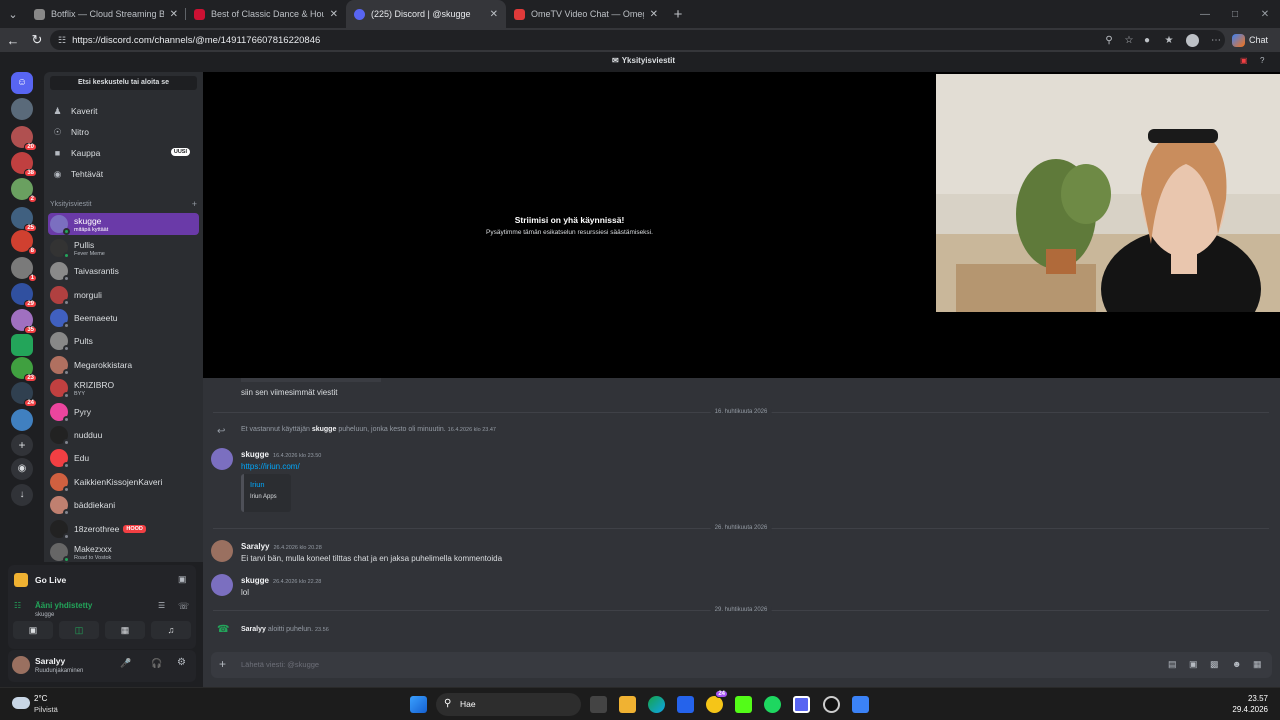 This screenshot has height=720, width=1280. What do you see at coordinates (123, 271) in the screenshot?
I see `dm-item: Taivasrantis` at bounding box center [123, 271].